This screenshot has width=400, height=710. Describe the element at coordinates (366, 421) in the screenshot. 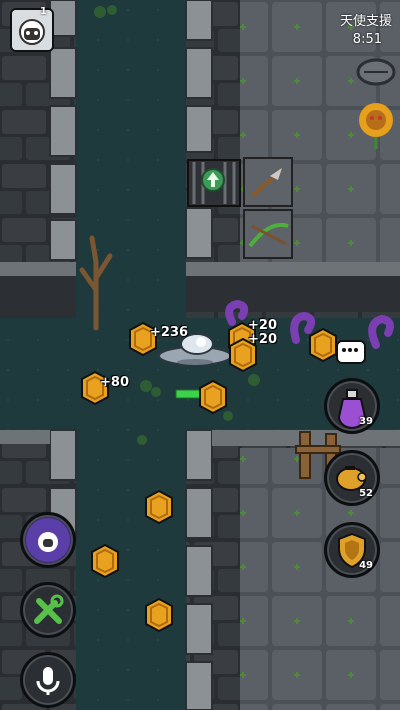

I see `potion-count: 39` at that location.